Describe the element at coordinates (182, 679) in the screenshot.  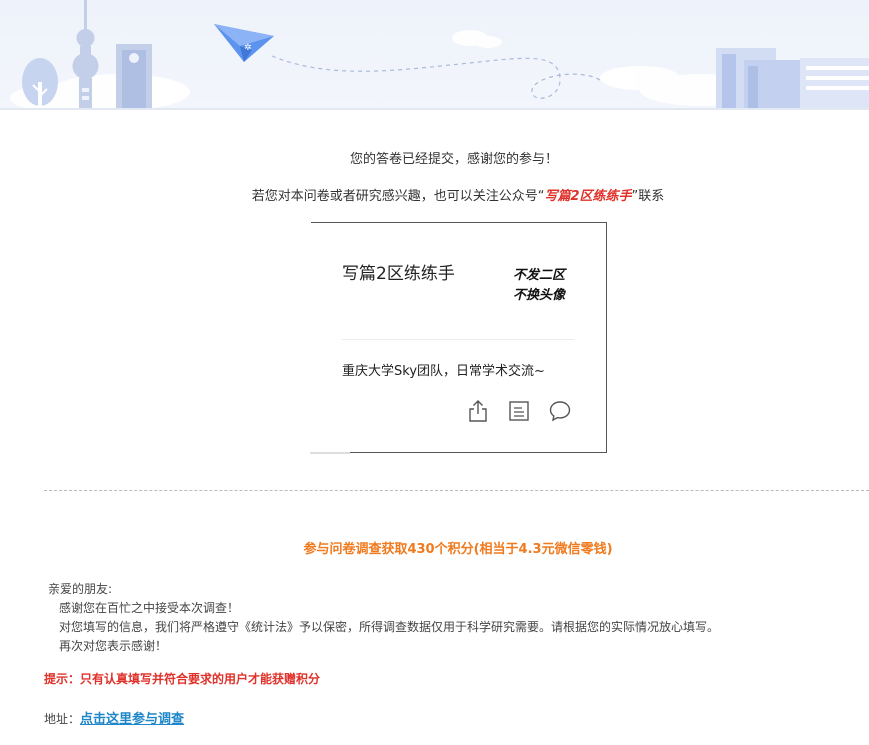
I see `tip-text: 提示：只有认真填写并符合要求的用户才能获赠积分` at that location.